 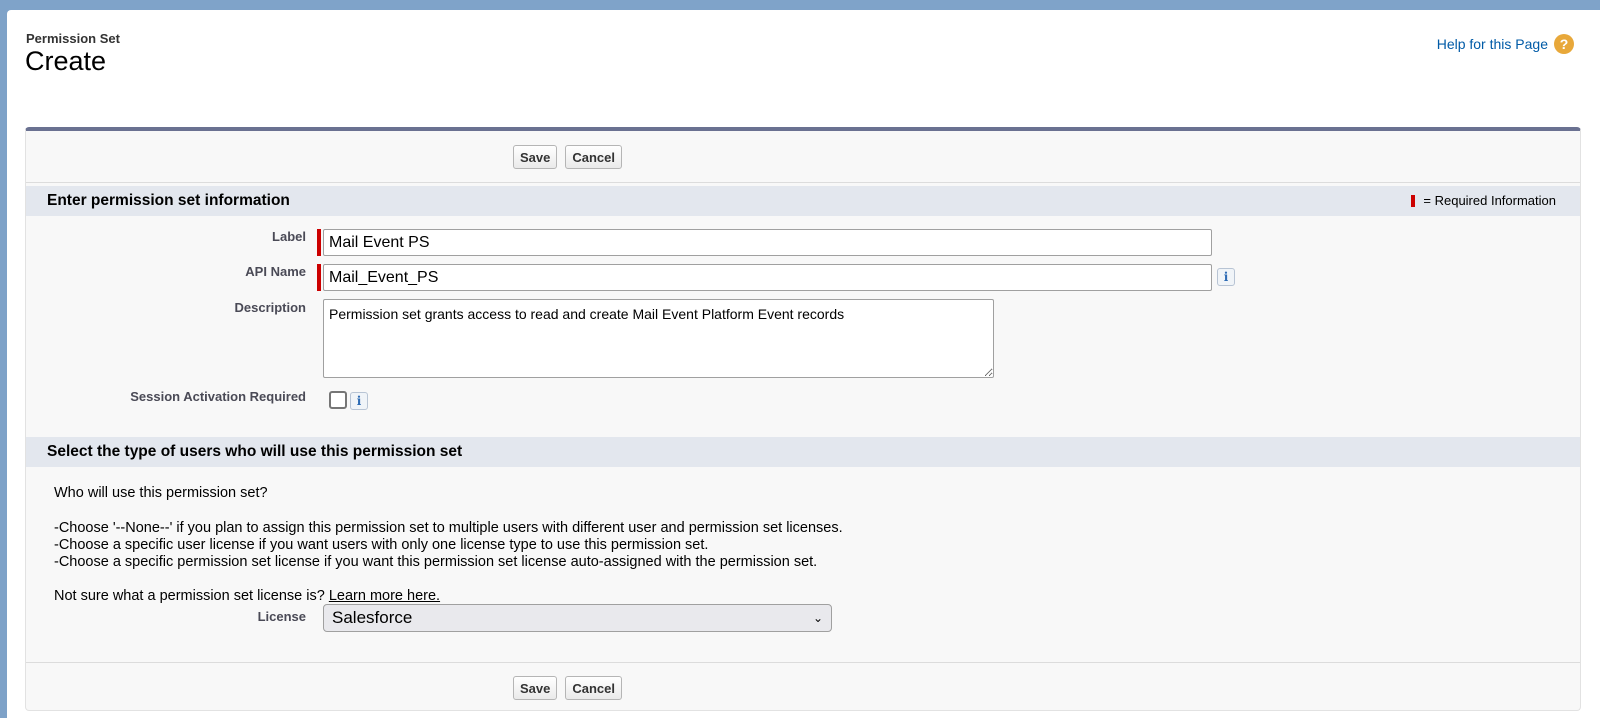 What do you see at coordinates (1492, 44) in the screenshot?
I see `help-link-label: Help for this Page` at bounding box center [1492, 44].